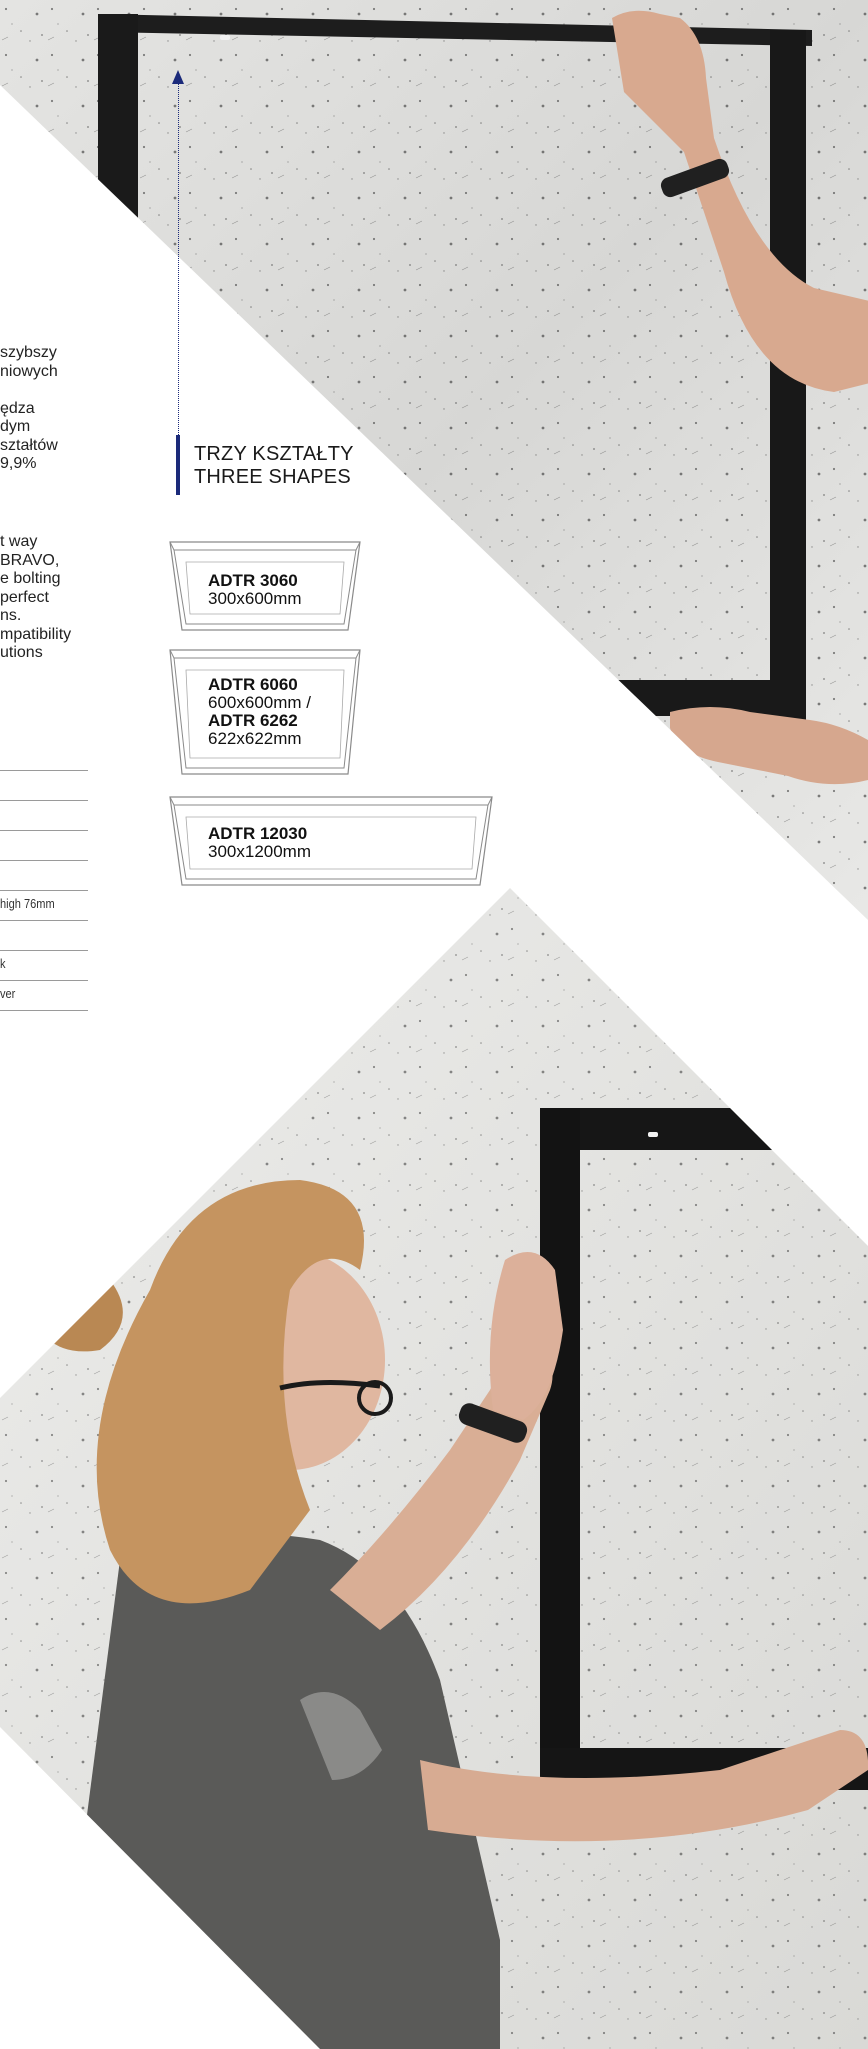  Describe the element at coordinates (3, 963) in the screenshot. I see `spec-value: k` at that location.